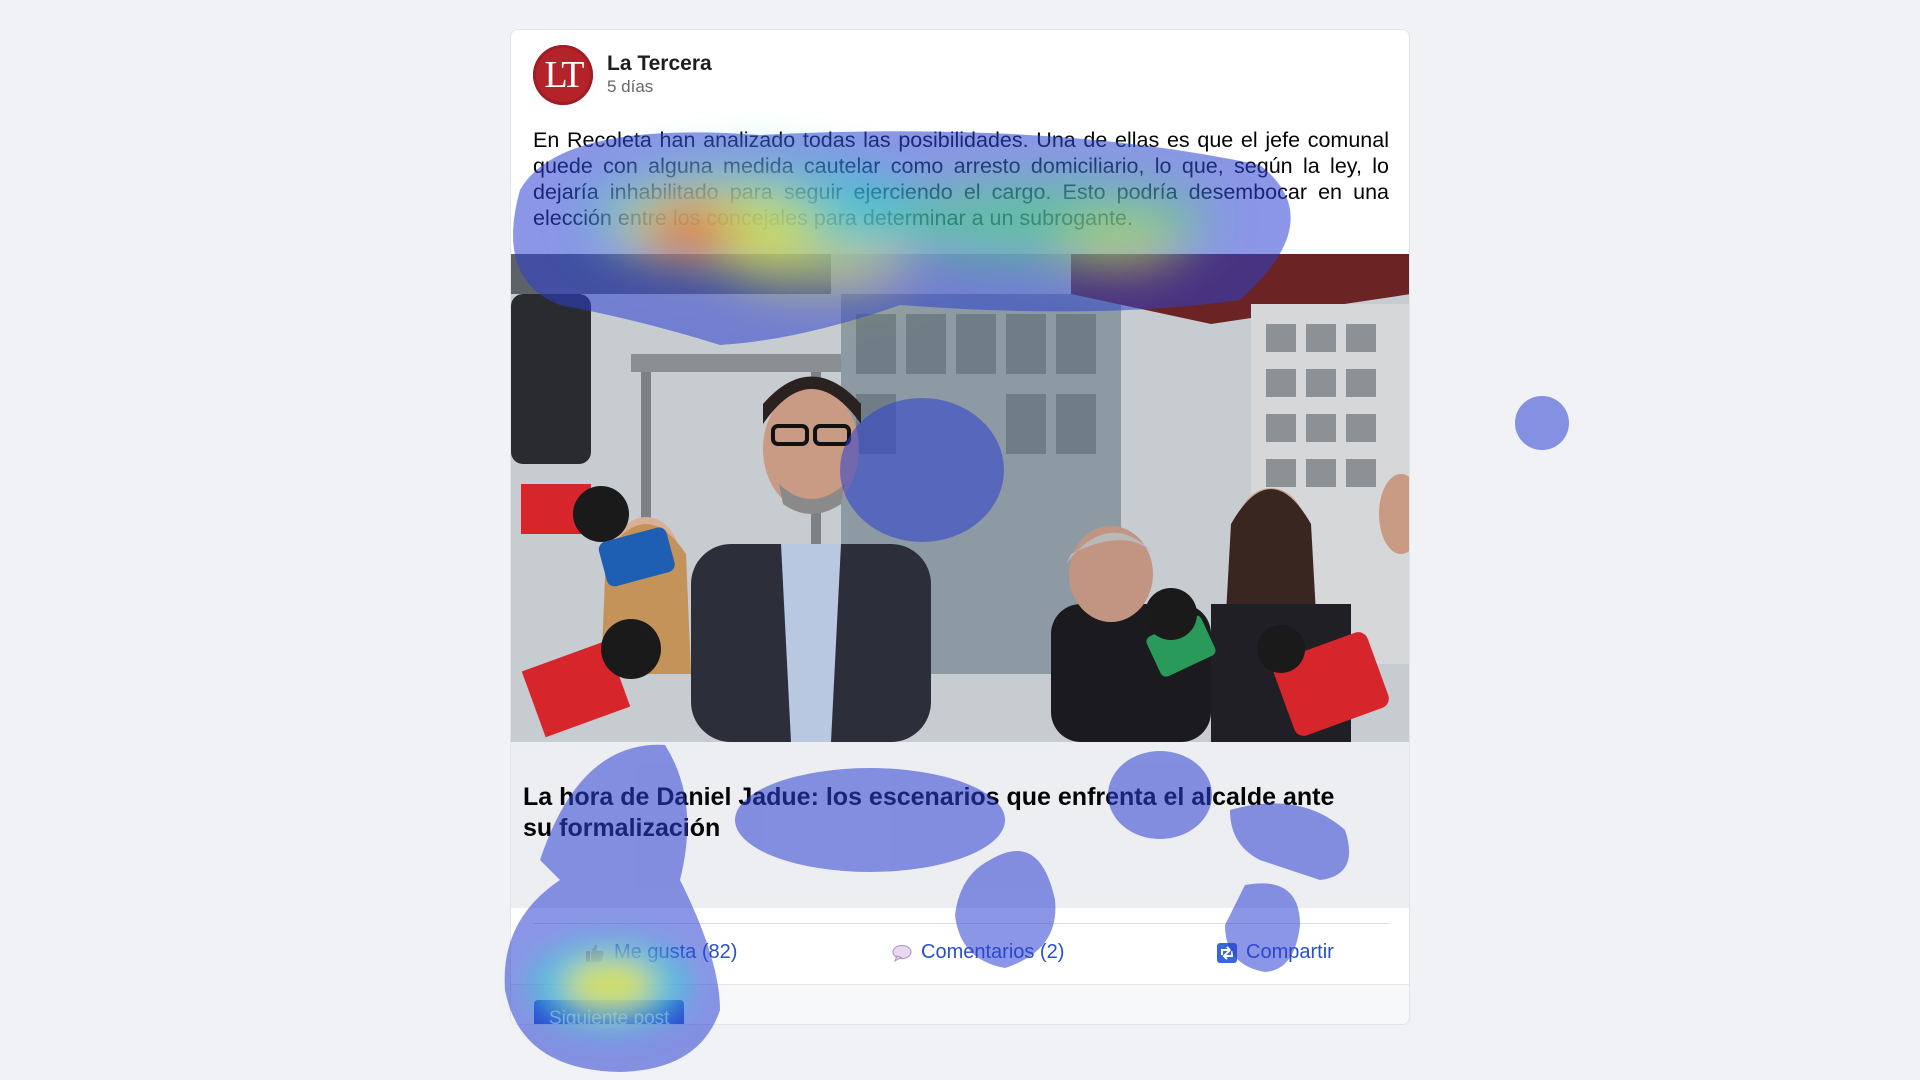 Image resolution: width=1920 pixels, height=1080 pixels. What do you see at coordinates (659, 64) in the screenshot?
I see `page-name: La Tercera` at bounding box center [659, 64].